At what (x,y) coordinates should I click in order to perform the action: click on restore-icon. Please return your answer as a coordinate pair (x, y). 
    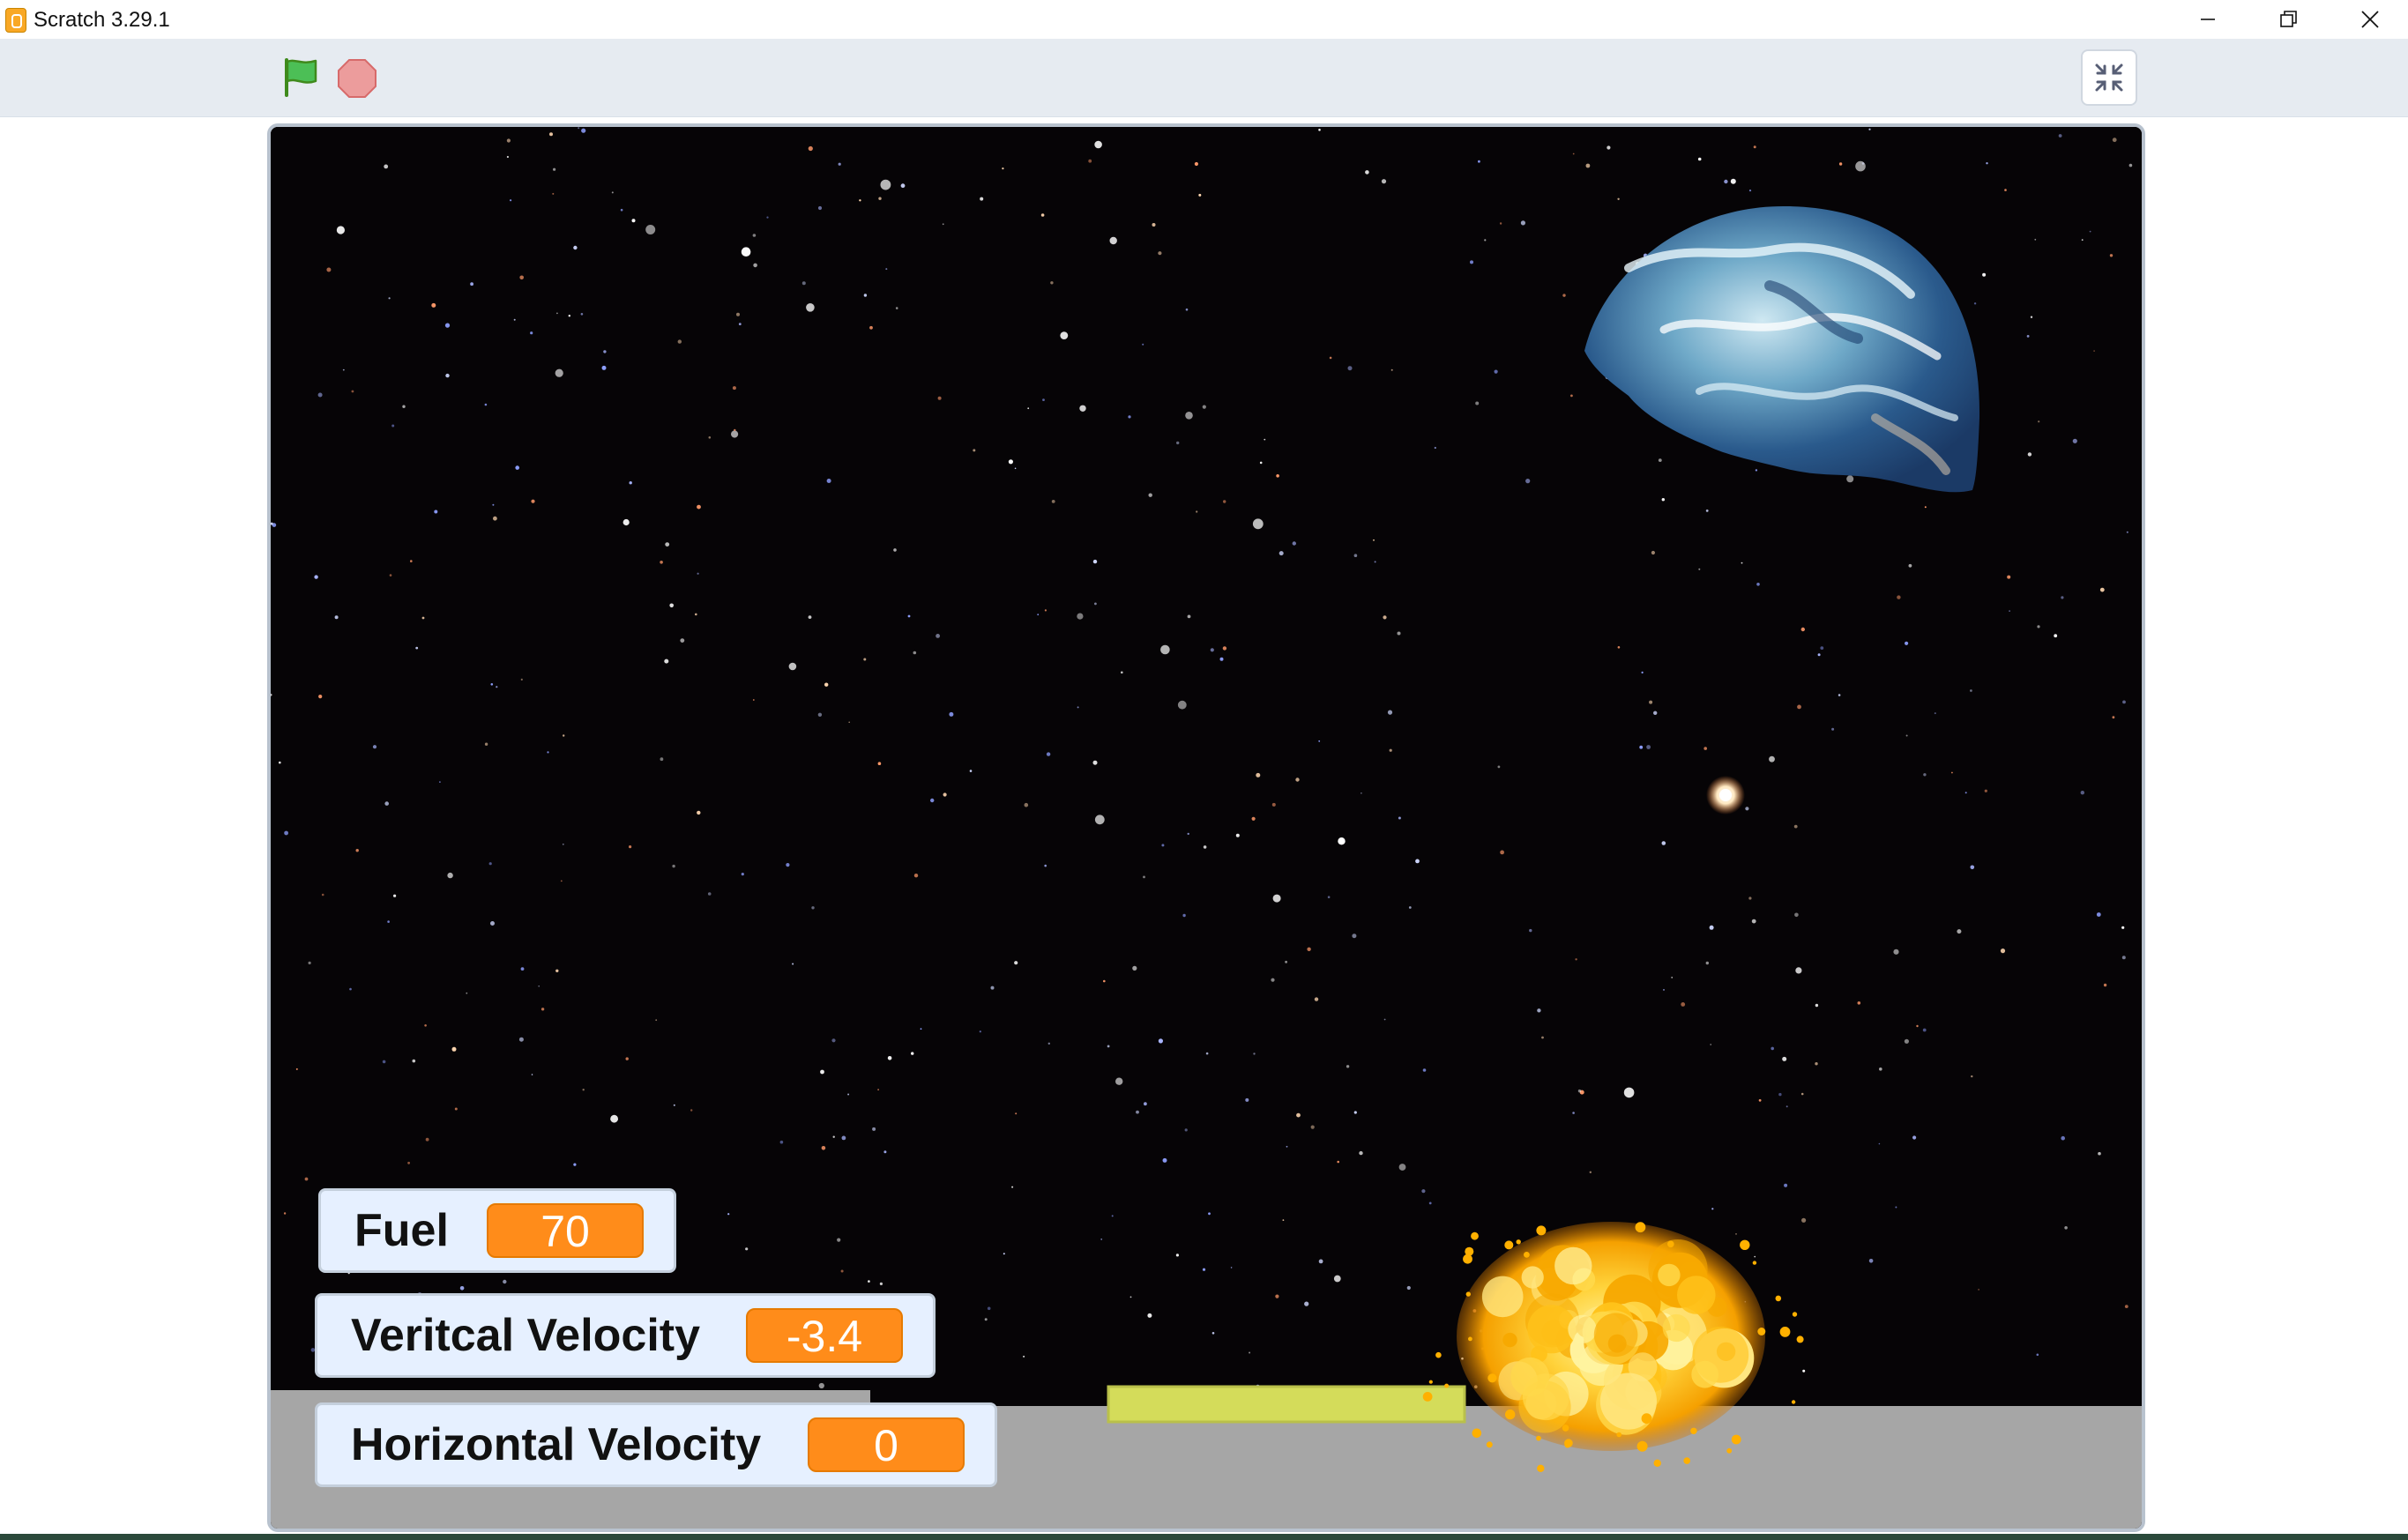
    Looking at the image, I should click on (2288, 19).